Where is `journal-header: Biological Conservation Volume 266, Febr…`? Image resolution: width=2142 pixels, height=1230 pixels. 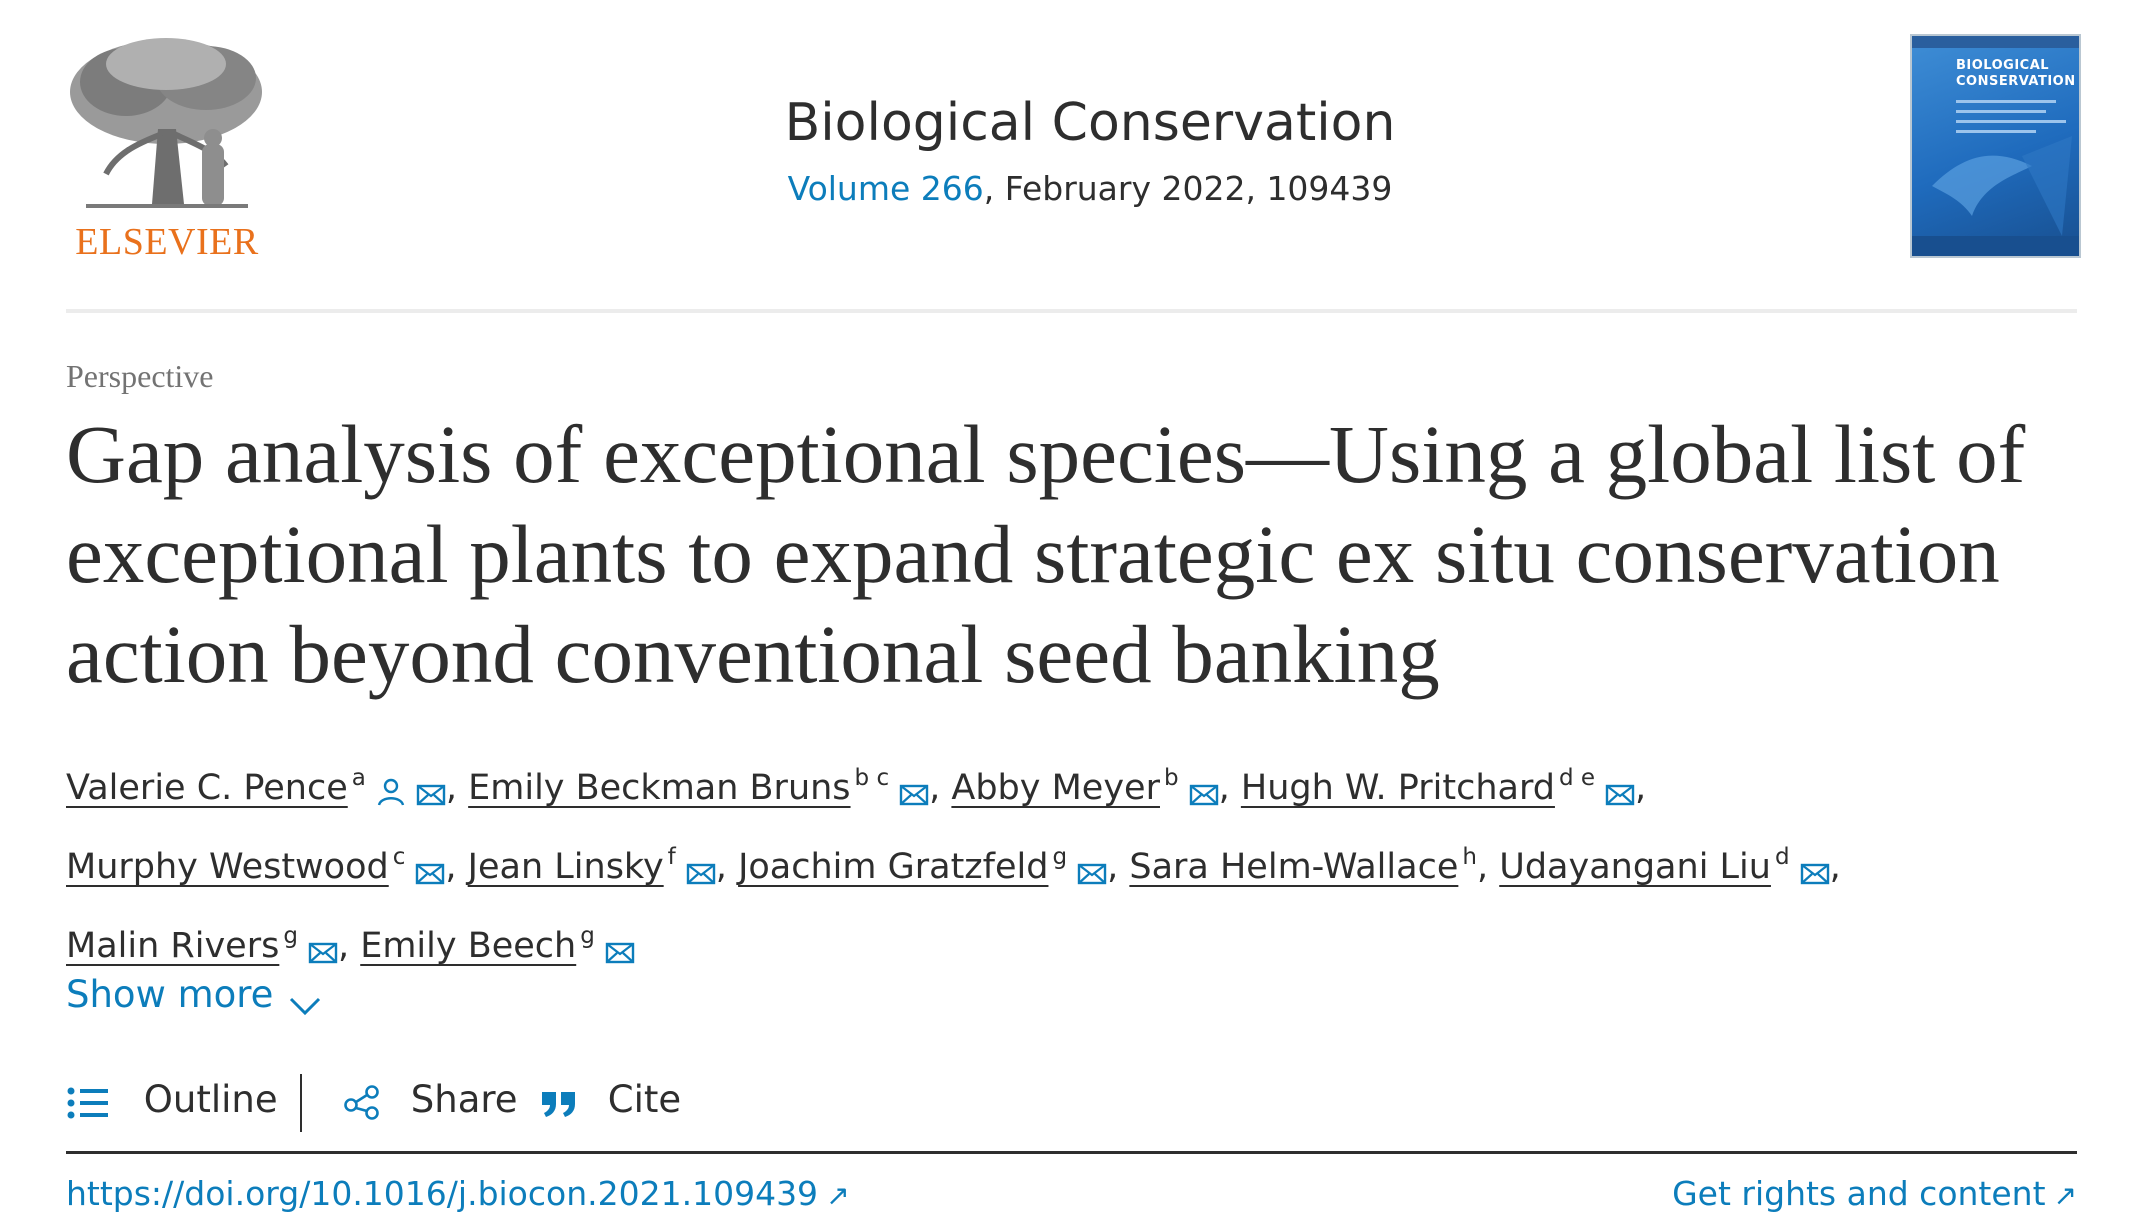
journal-header: Biological Conservation Volume 266, Febr… is located at coordinates (1090, 151).